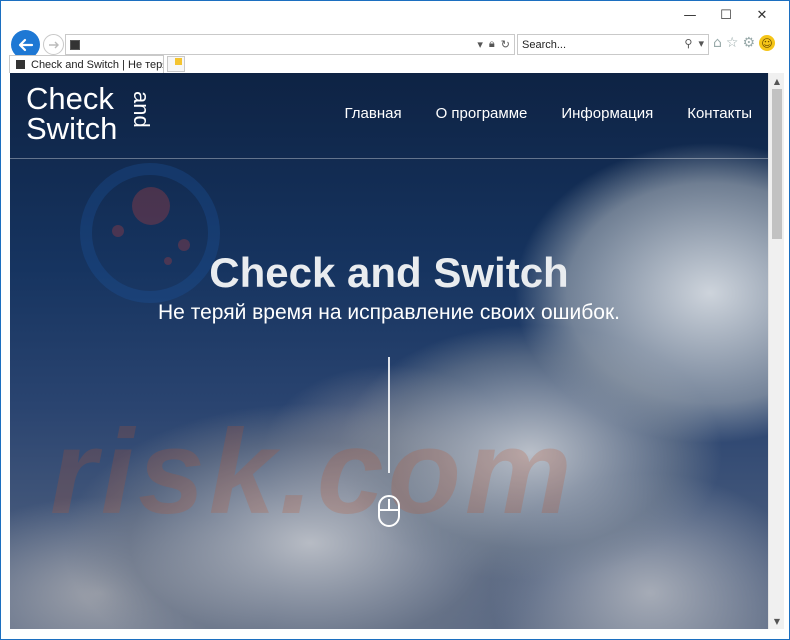 This screenshot has height=640, width=790. What do you see at coordinates (777, 81) in the screenshot?
I see `scroll-up-icon: ▲` at bounding box center [777, 81].